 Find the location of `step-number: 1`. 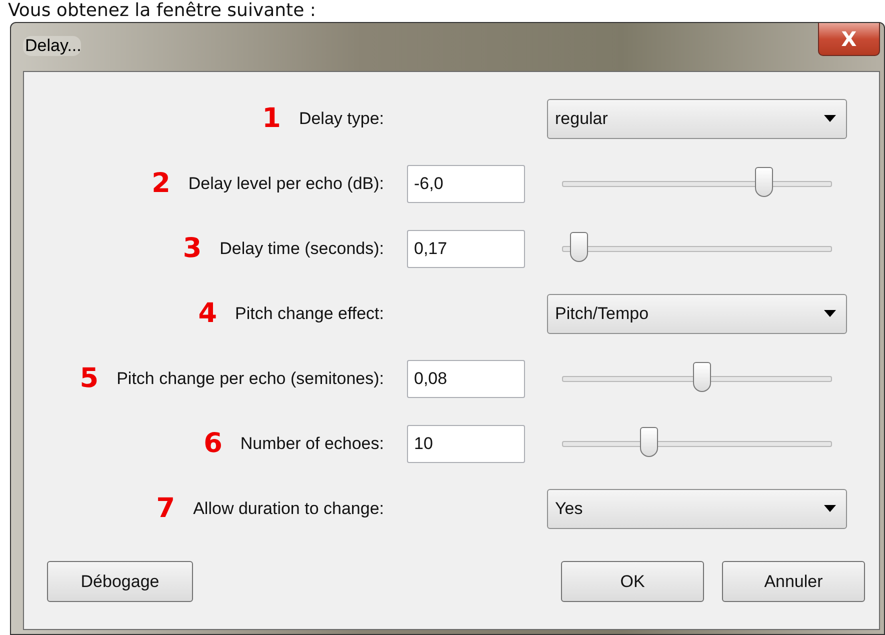

step-number: 1 is located at coordinates (271, 118).